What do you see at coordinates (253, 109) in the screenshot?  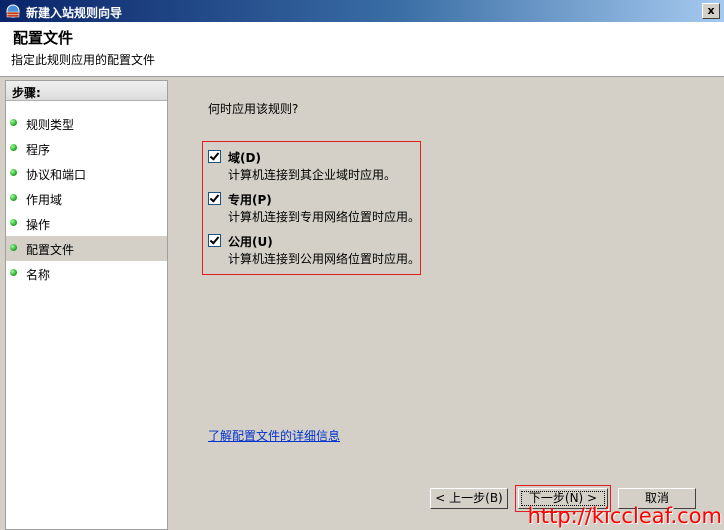 I see `question-label: 何时应用该规则?` at bounding box center [253, 109].